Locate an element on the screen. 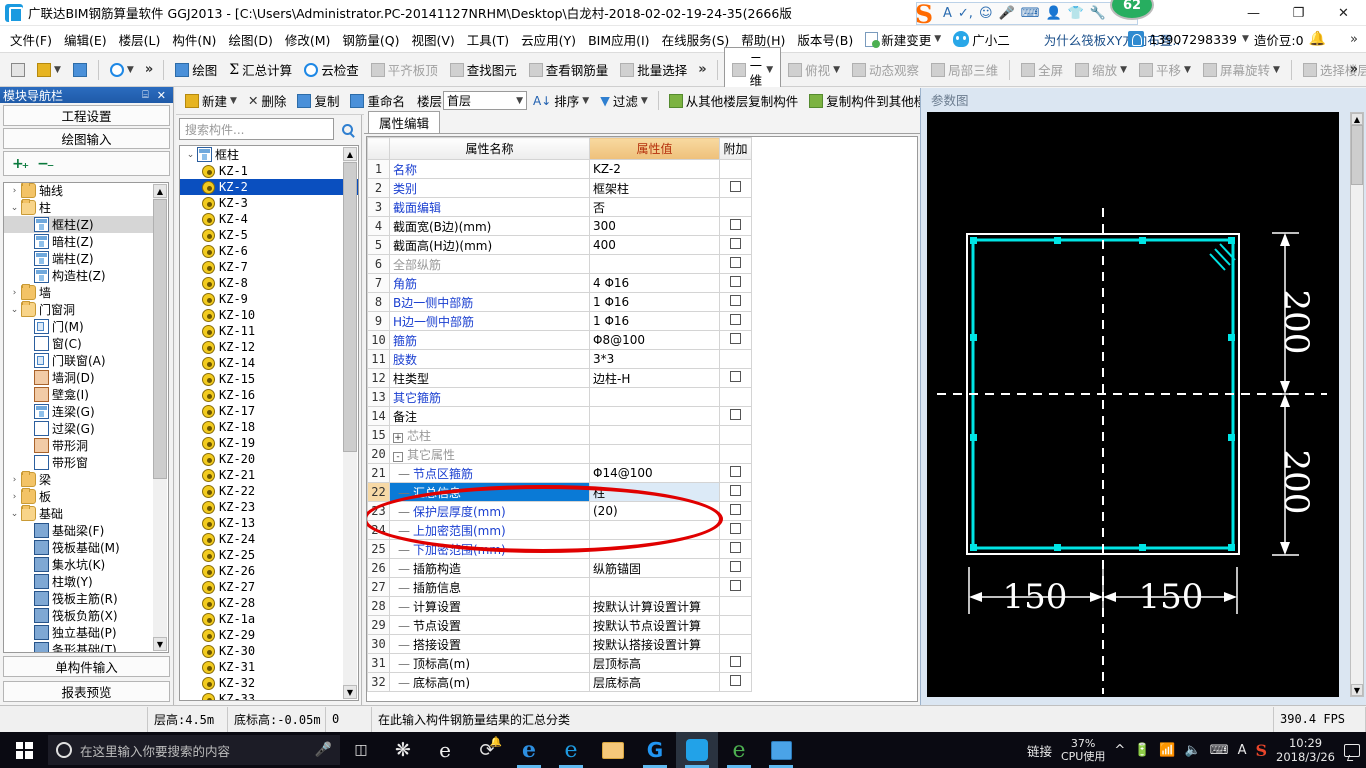 The image size is (1366, 768). property-value-cell: 纵筋锚固 is located at coordinates (654, 568).